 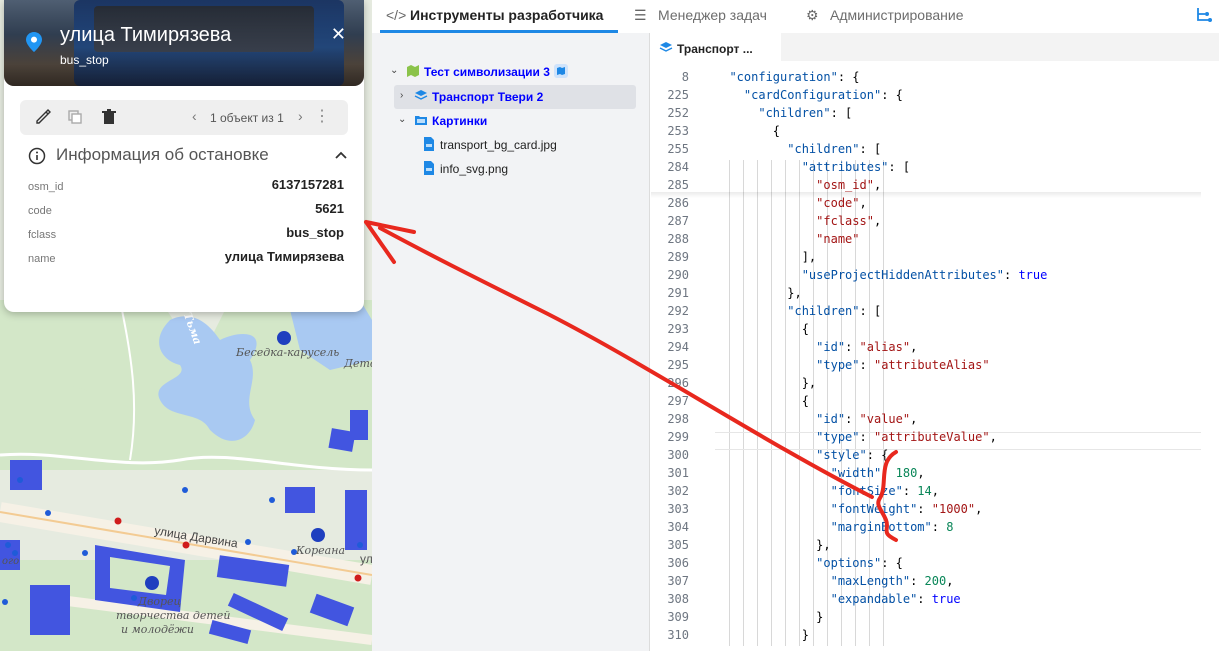 What do you see at coordinates (881, 275) in the screenshot?
I see `code-line: "useProjectHiddenAttributes": true` at bounding box center [881, 275].